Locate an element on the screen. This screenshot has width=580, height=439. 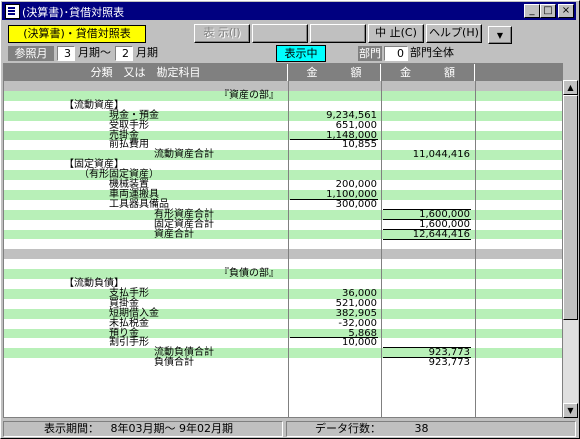
table-row: 受取手形 651,000 is located at coordinates (283, 125).